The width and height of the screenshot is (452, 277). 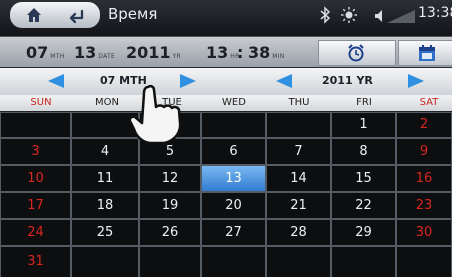 I want to click on calendar-day-cell: 9, so click(x=424, y=151).